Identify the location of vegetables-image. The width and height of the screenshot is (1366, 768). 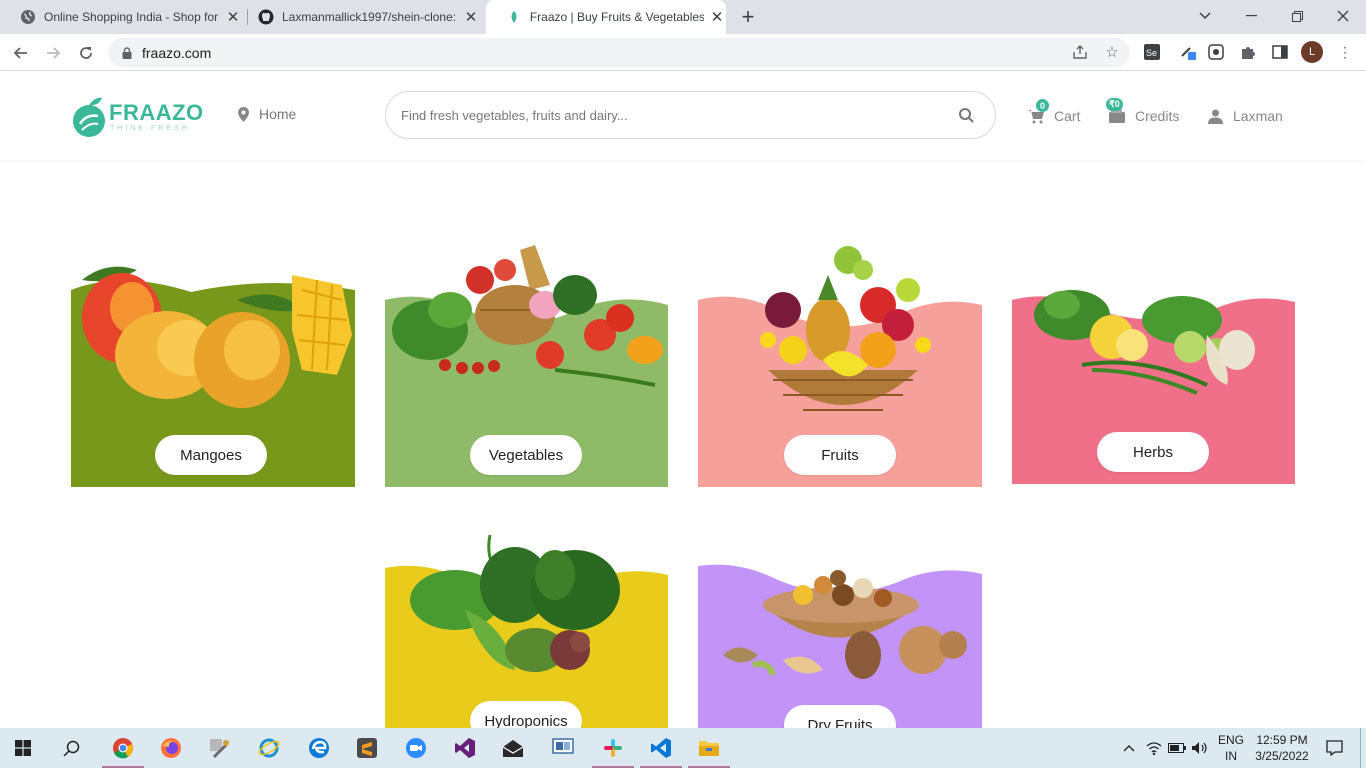
(527, 316).